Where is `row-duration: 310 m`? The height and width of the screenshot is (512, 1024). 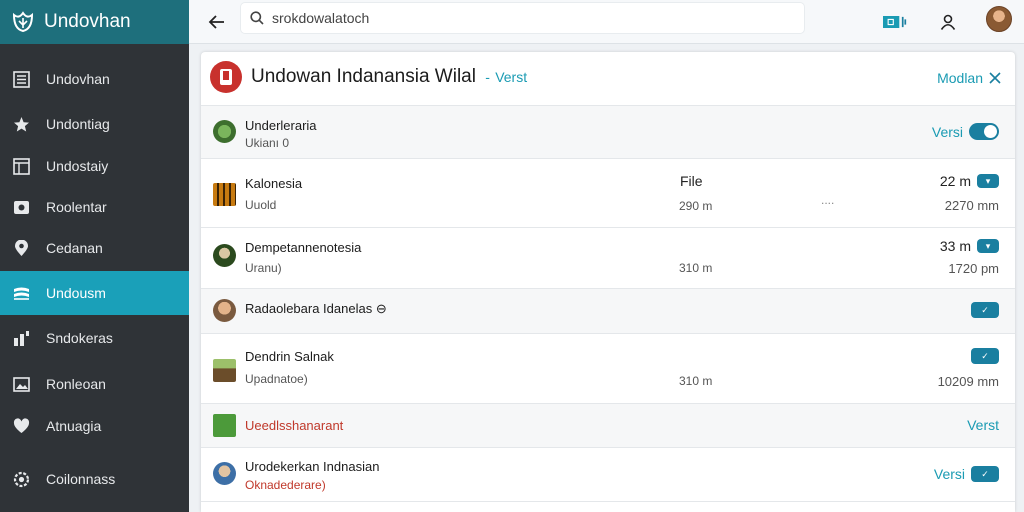 row-duration: 310 m is located at coordinates (696, 268).